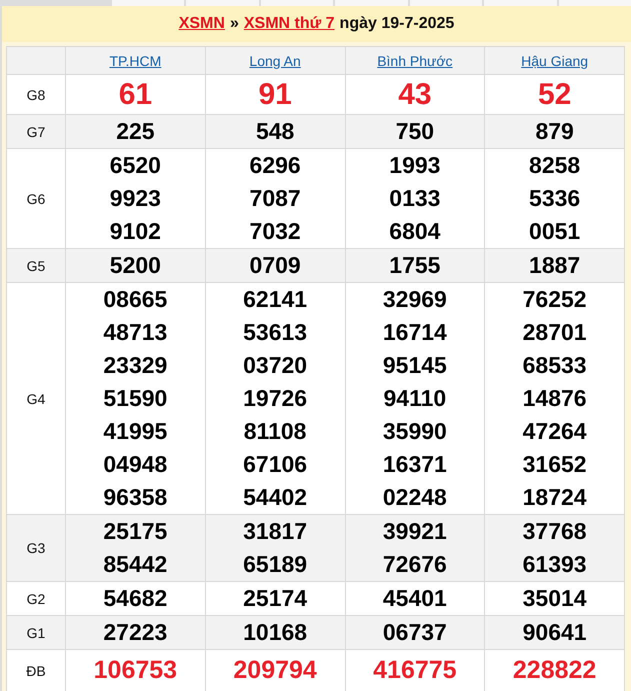 The image size is (631, 691). What do you see at coordinates (554, 131) in the screenshot?
I see `lottery-number: 879` at bounding box center [554, 131].